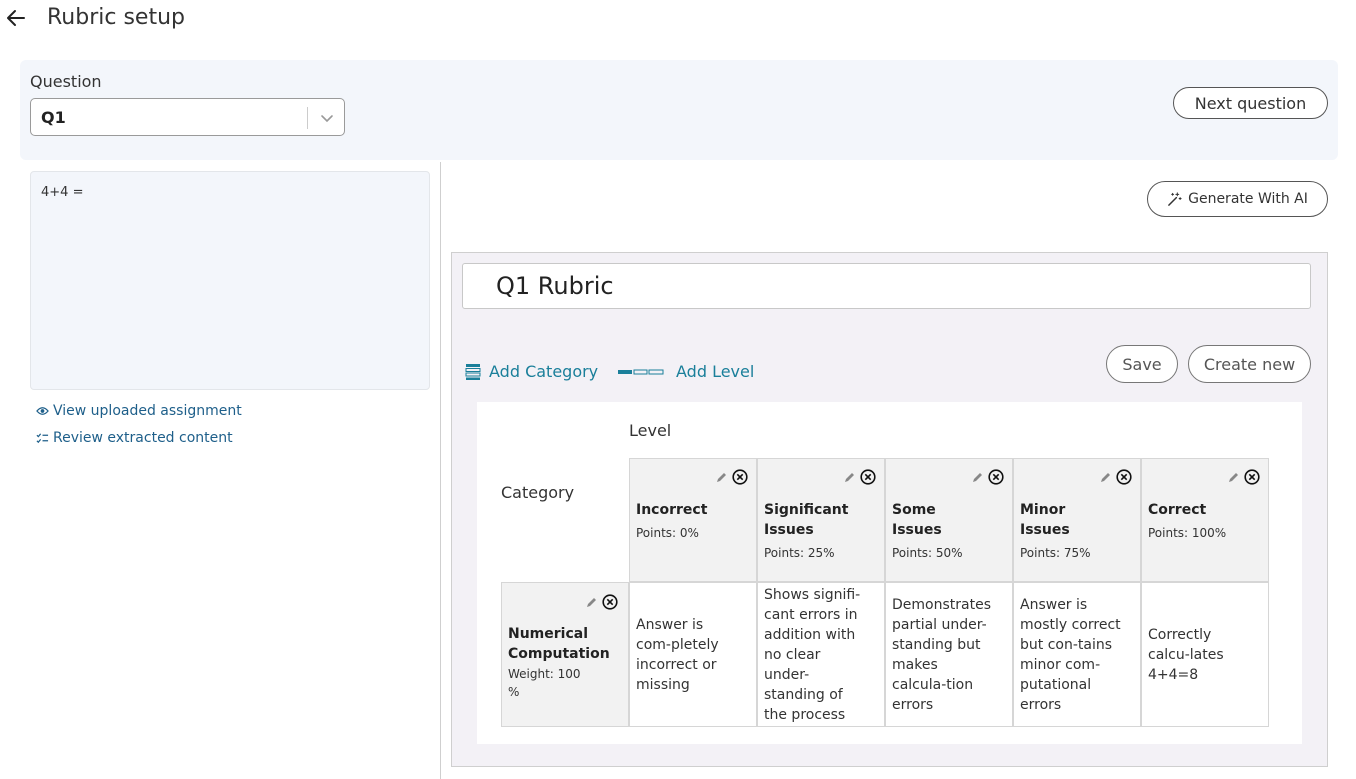  I want to click on eye-icon, so click(42, 411).